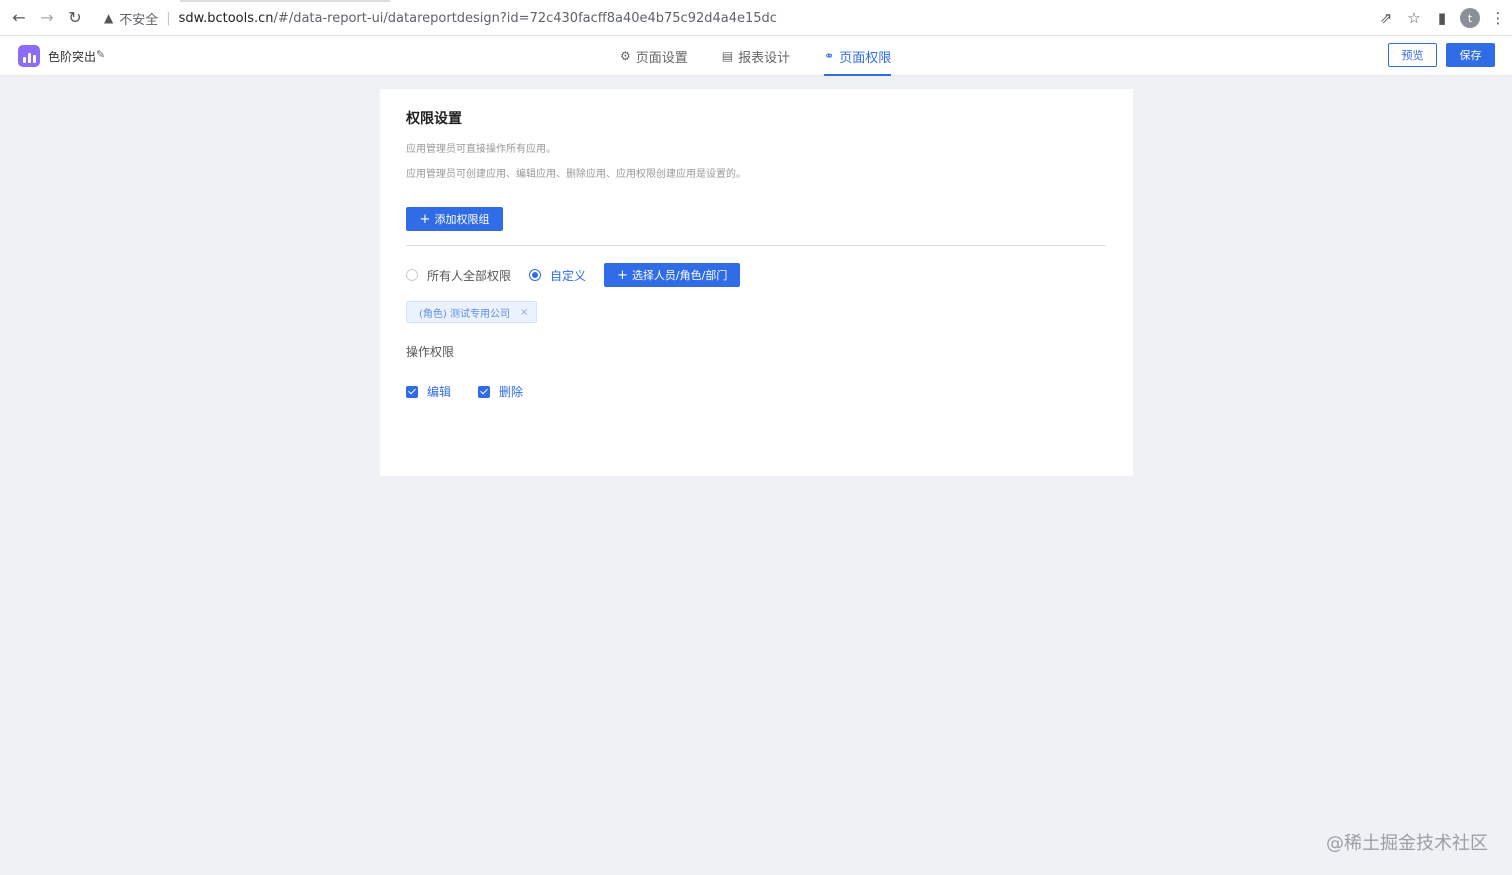 The image size is (1512, 875). What do you see at coordinates (109, 18) in the screenshot?
I see `warning-icon: ▲` at bounding box center [109, 18].